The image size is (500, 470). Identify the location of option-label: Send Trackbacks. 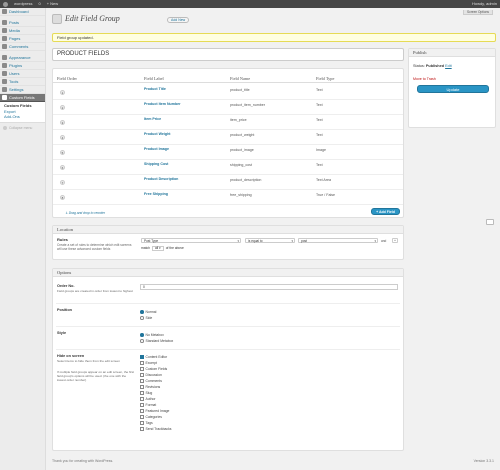
(158, 429).